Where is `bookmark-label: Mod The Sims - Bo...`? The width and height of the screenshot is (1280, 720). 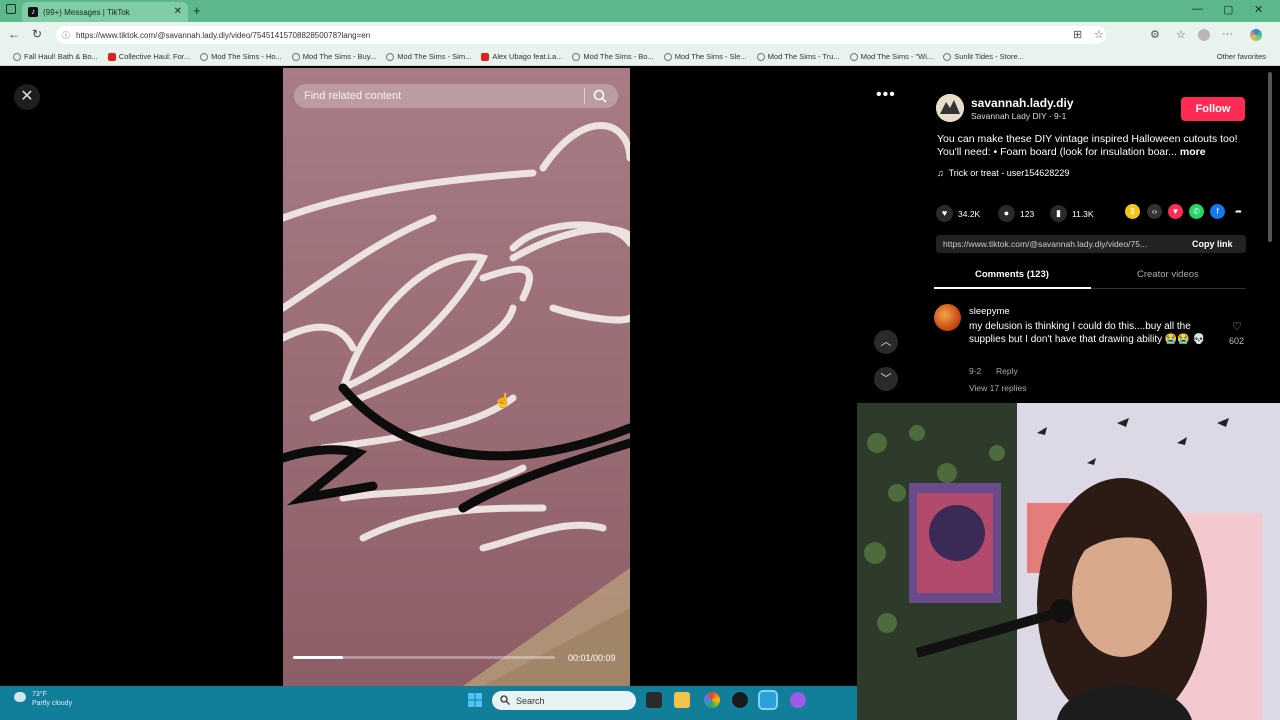
bookmark-label: Mod The Sims - Bo... is located at coordinates (618, 56).